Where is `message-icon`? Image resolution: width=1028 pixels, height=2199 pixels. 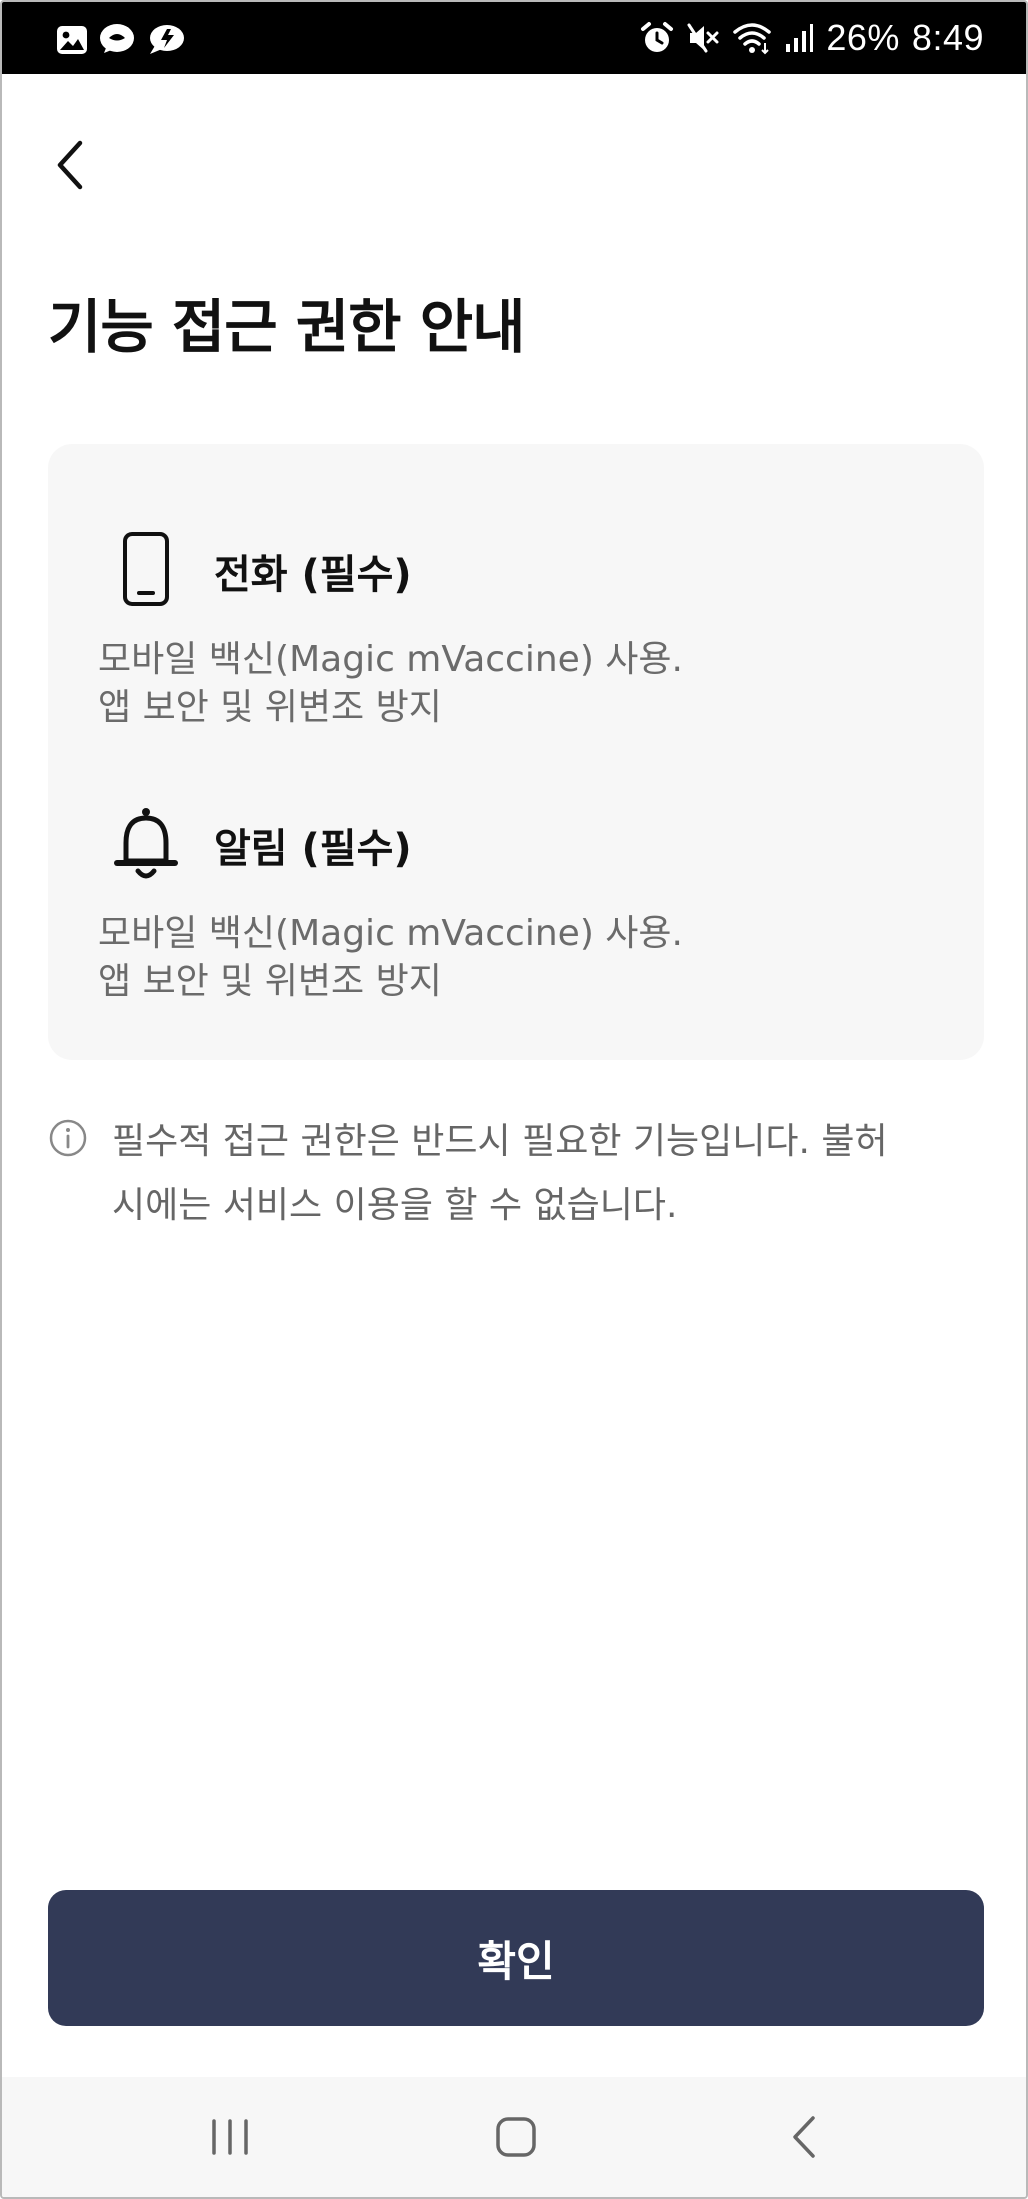
message-icon is located at coordinates (167, 39).